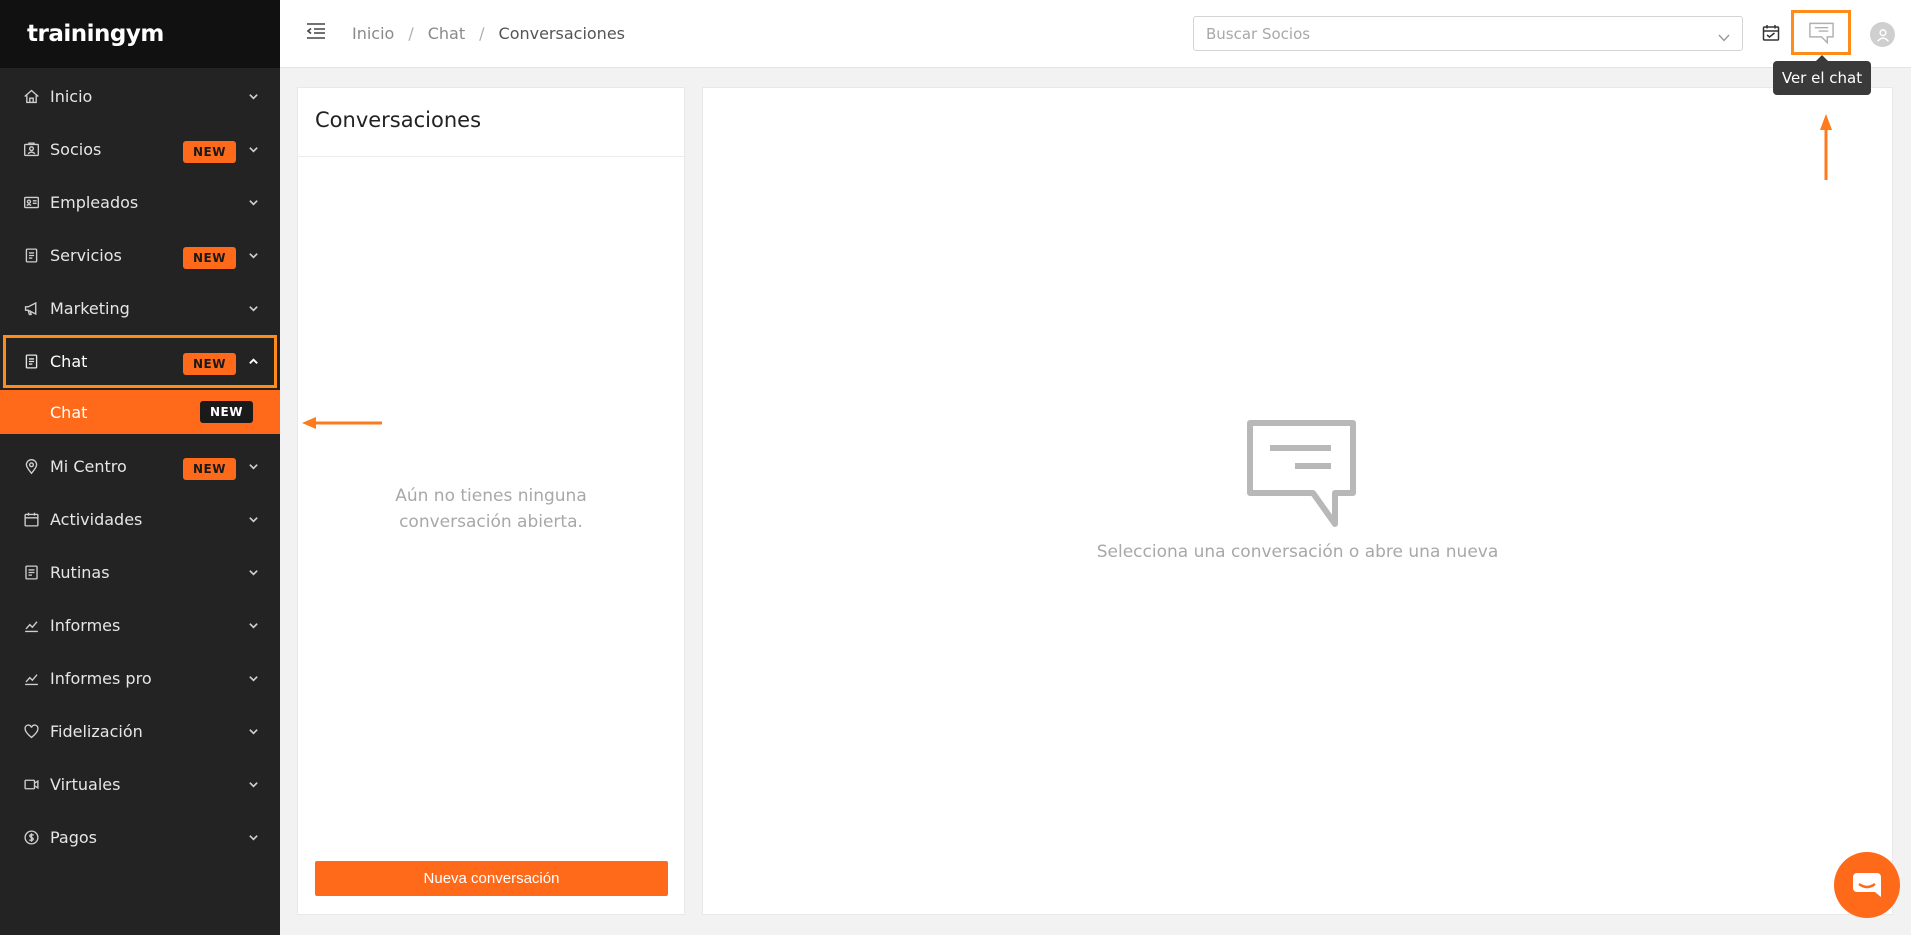  I want to click on sidebar-item-mi-centro: Mi Centro NEW, so click(140, 466).